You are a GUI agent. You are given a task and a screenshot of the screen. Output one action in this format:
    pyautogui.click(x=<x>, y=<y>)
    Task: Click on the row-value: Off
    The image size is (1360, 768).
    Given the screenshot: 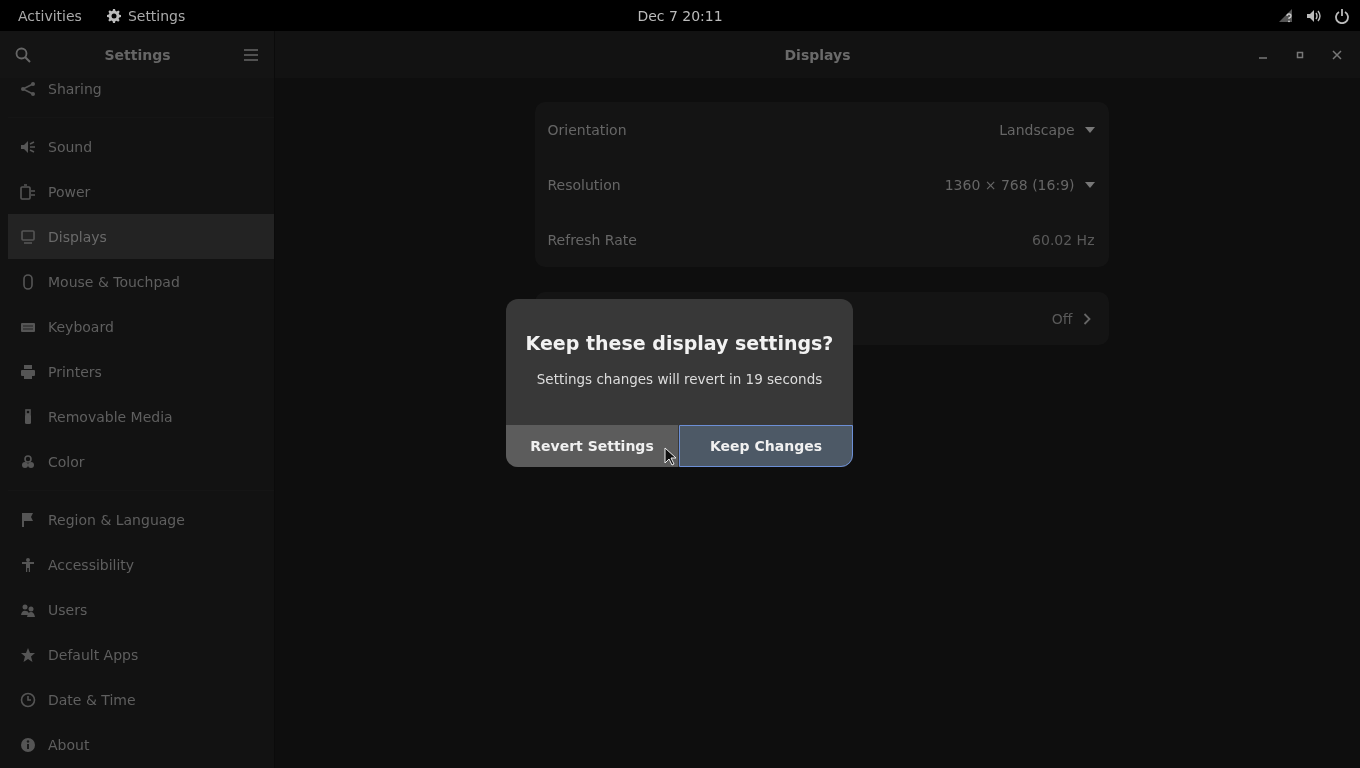 What is the action you would take?
    pyautogui.click(x=1062, y=318)
    